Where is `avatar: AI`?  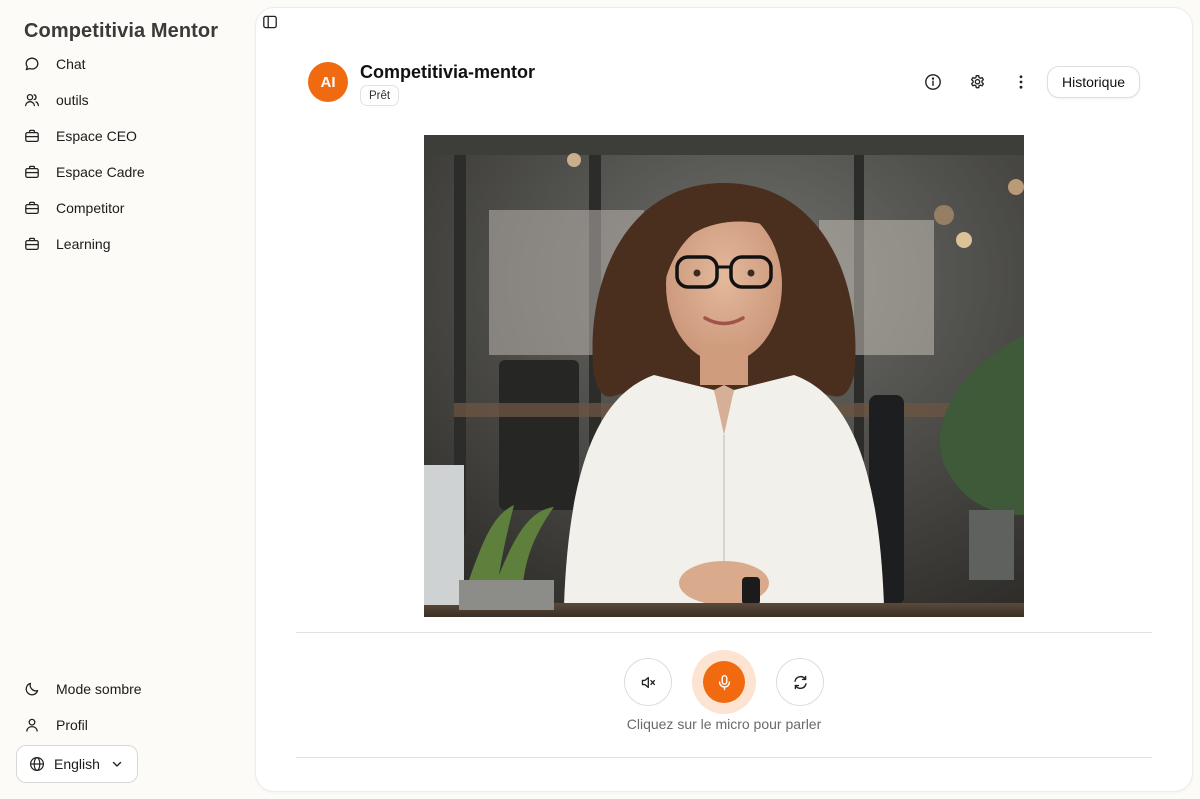 avatar: AI is located at coordinates (328, 82).